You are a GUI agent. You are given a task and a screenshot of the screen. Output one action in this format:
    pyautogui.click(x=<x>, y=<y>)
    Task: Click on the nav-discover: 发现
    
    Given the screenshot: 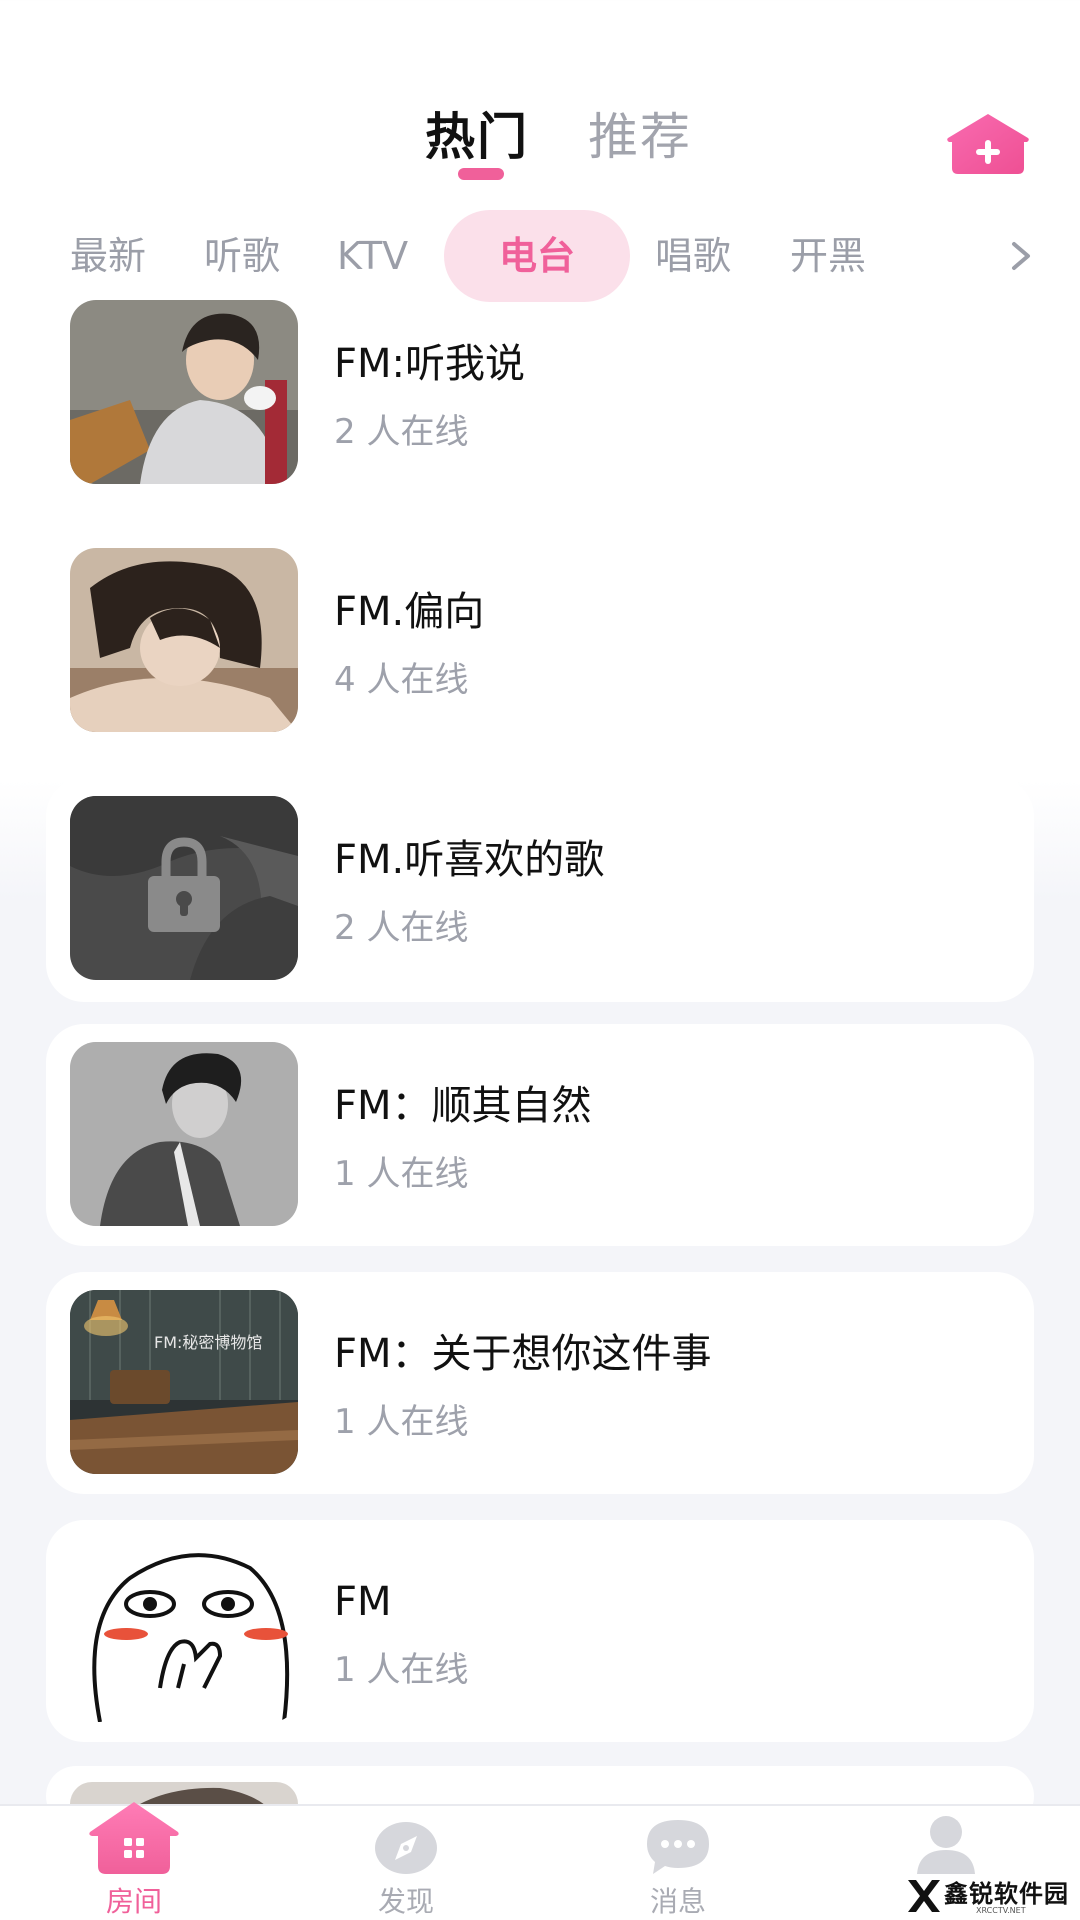 What is the action you would take?
    pyautogui.click(x=406, y=1863)
    